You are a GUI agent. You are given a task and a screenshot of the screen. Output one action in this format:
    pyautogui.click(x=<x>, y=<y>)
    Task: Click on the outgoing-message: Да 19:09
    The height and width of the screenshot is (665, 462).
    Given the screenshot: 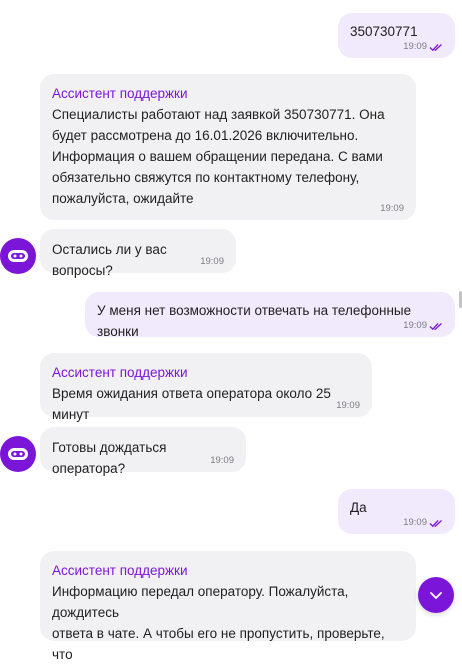 What is the action you would take?
    pyautogui.click(x=396, y=511)
    